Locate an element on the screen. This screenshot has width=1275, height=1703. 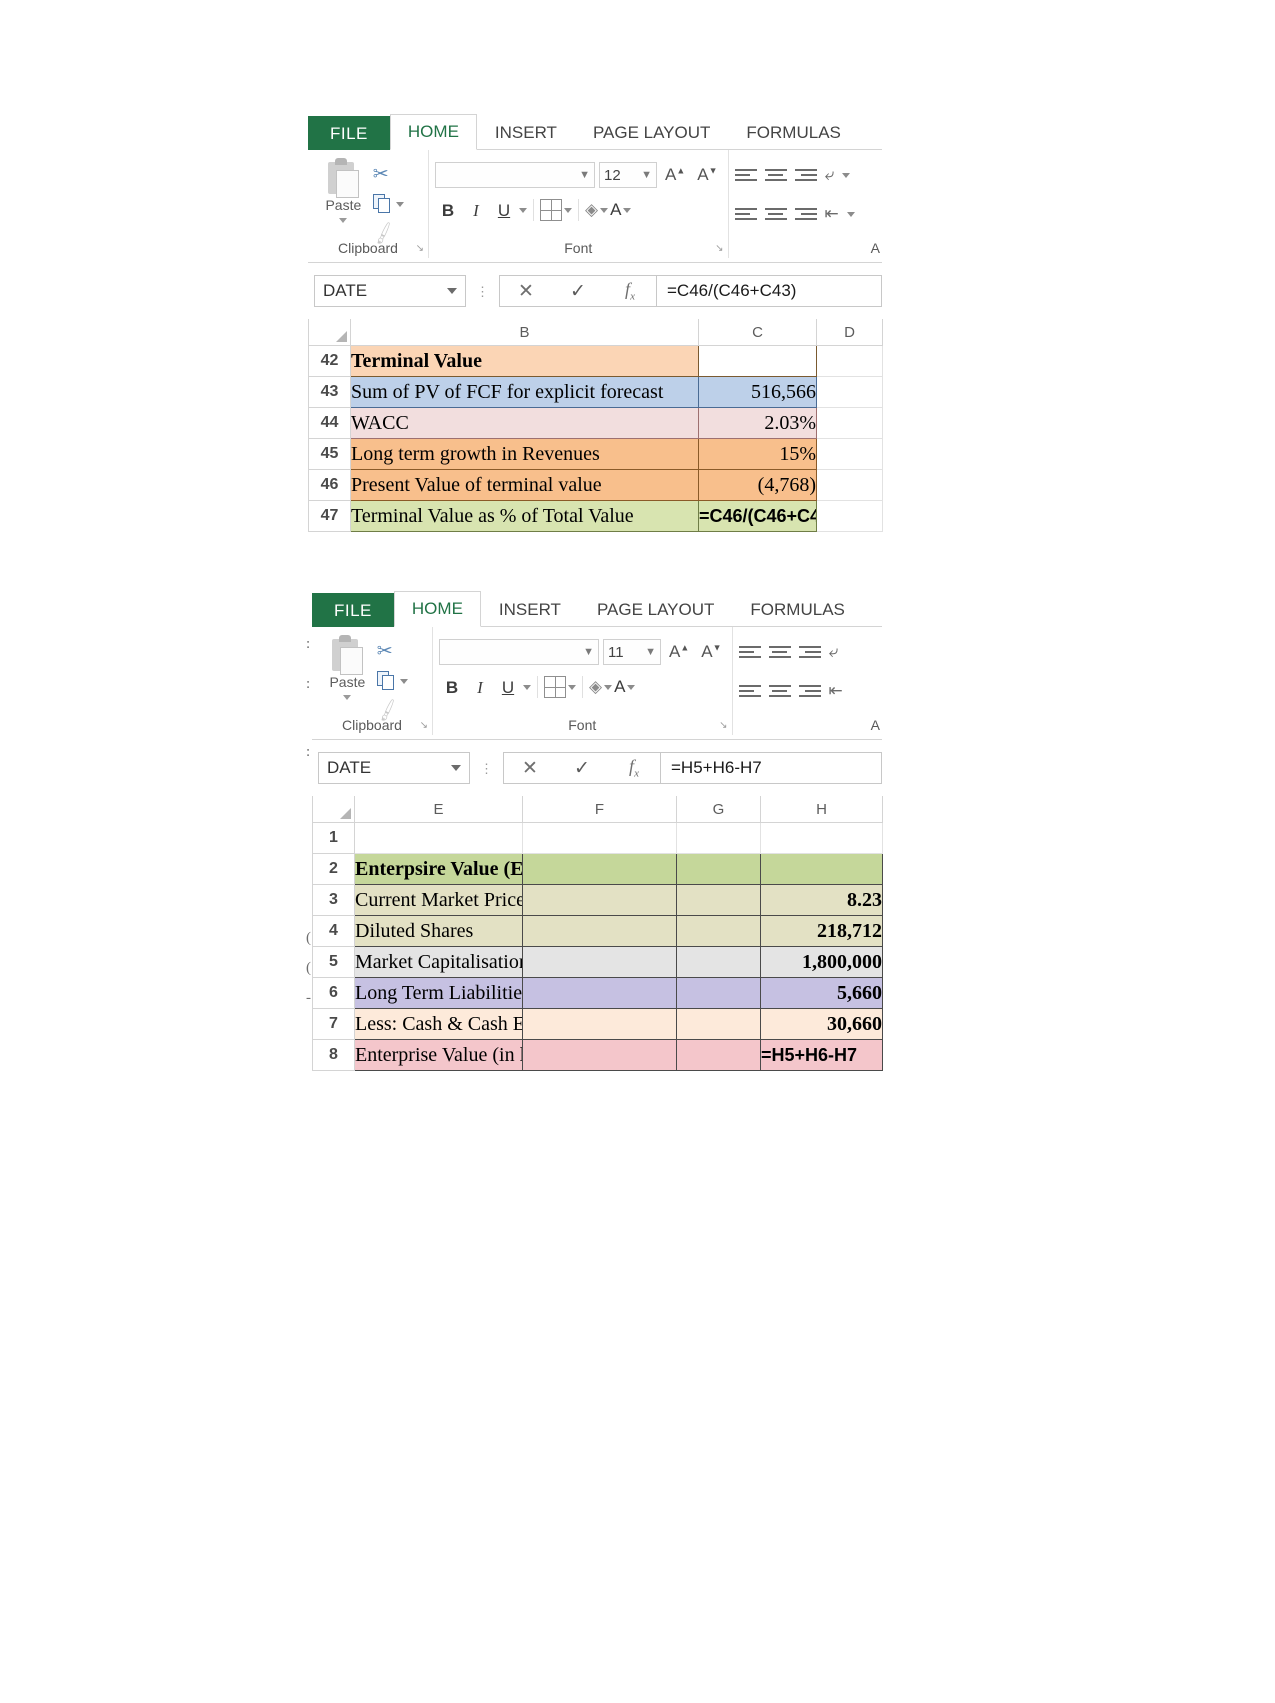
cell: 30,660 is located at coordinates (821, 1024).